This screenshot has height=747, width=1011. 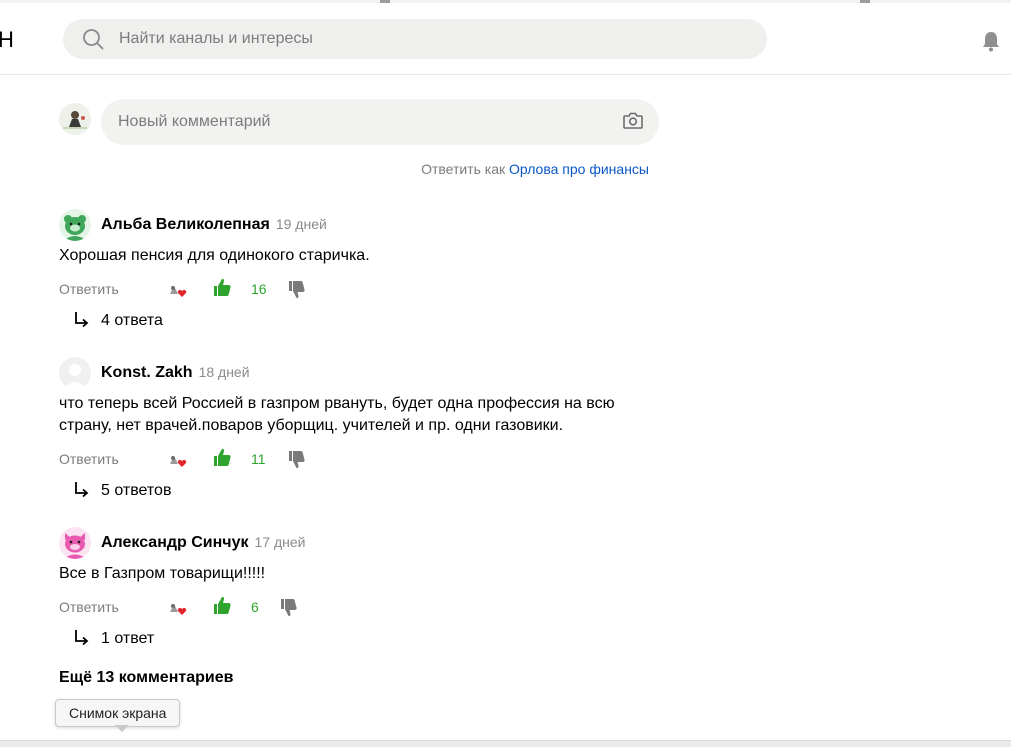 I want to click on comment-author: Александр Синчук 17 дней, so click(x=203, y=543).